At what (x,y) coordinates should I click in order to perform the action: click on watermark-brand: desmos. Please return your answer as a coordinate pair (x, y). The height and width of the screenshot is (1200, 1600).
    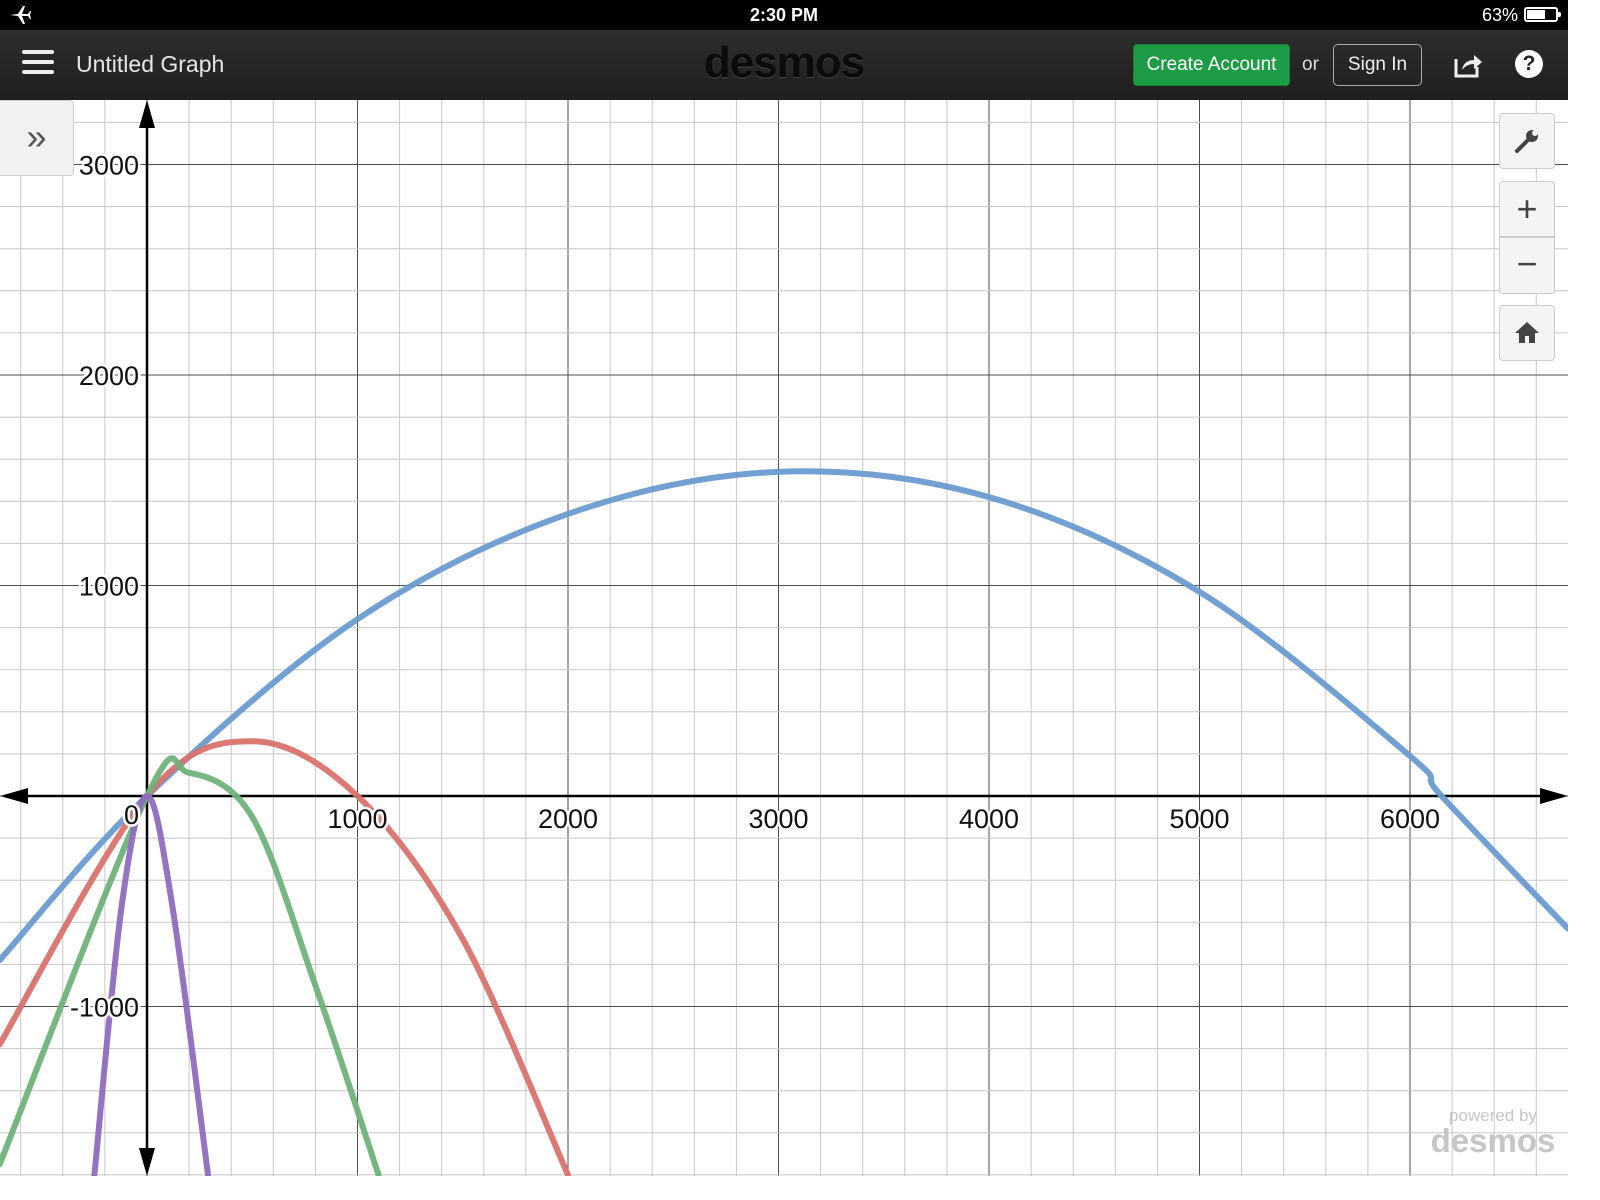
    Looking at the image, I should click on (1493, 1140).